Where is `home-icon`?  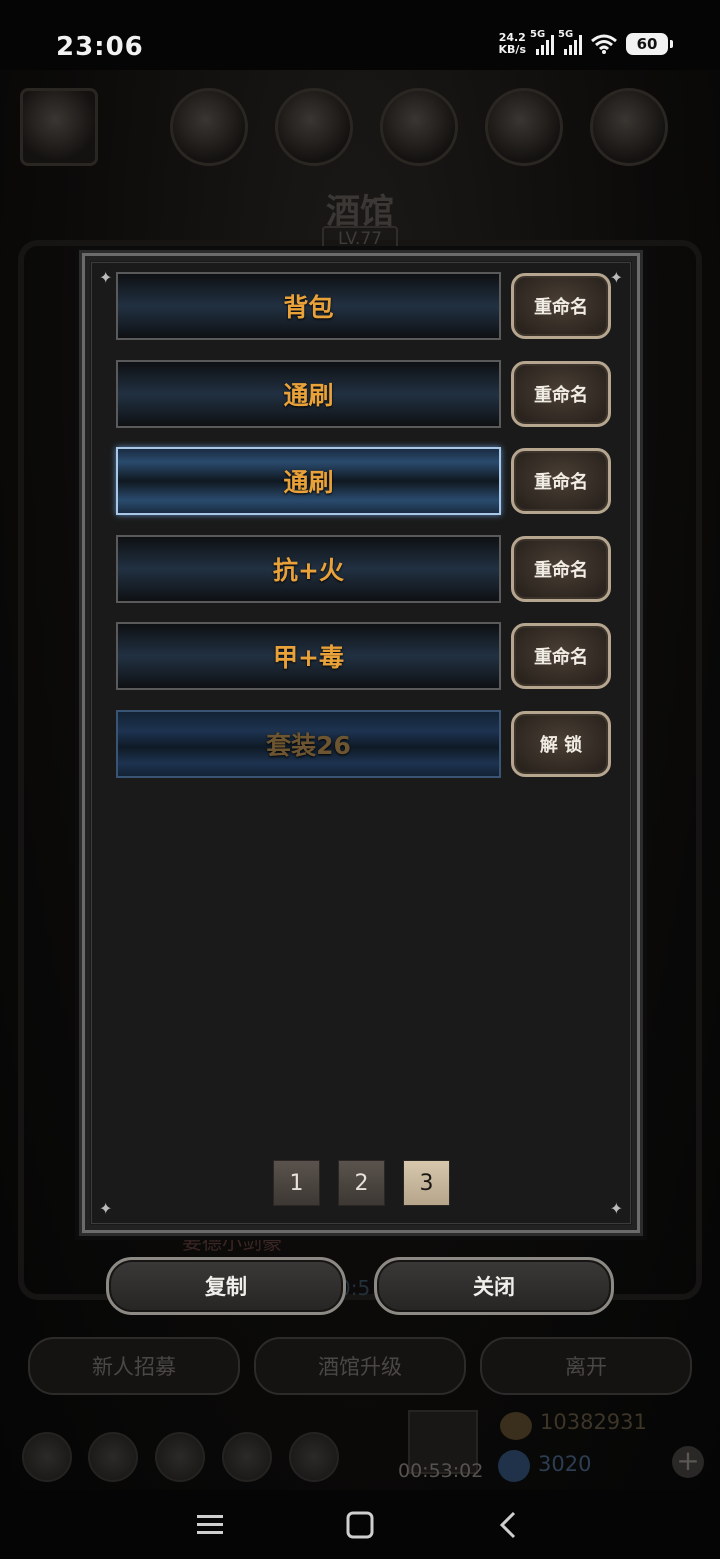
home-icon is located at coordinates (360, 1525).